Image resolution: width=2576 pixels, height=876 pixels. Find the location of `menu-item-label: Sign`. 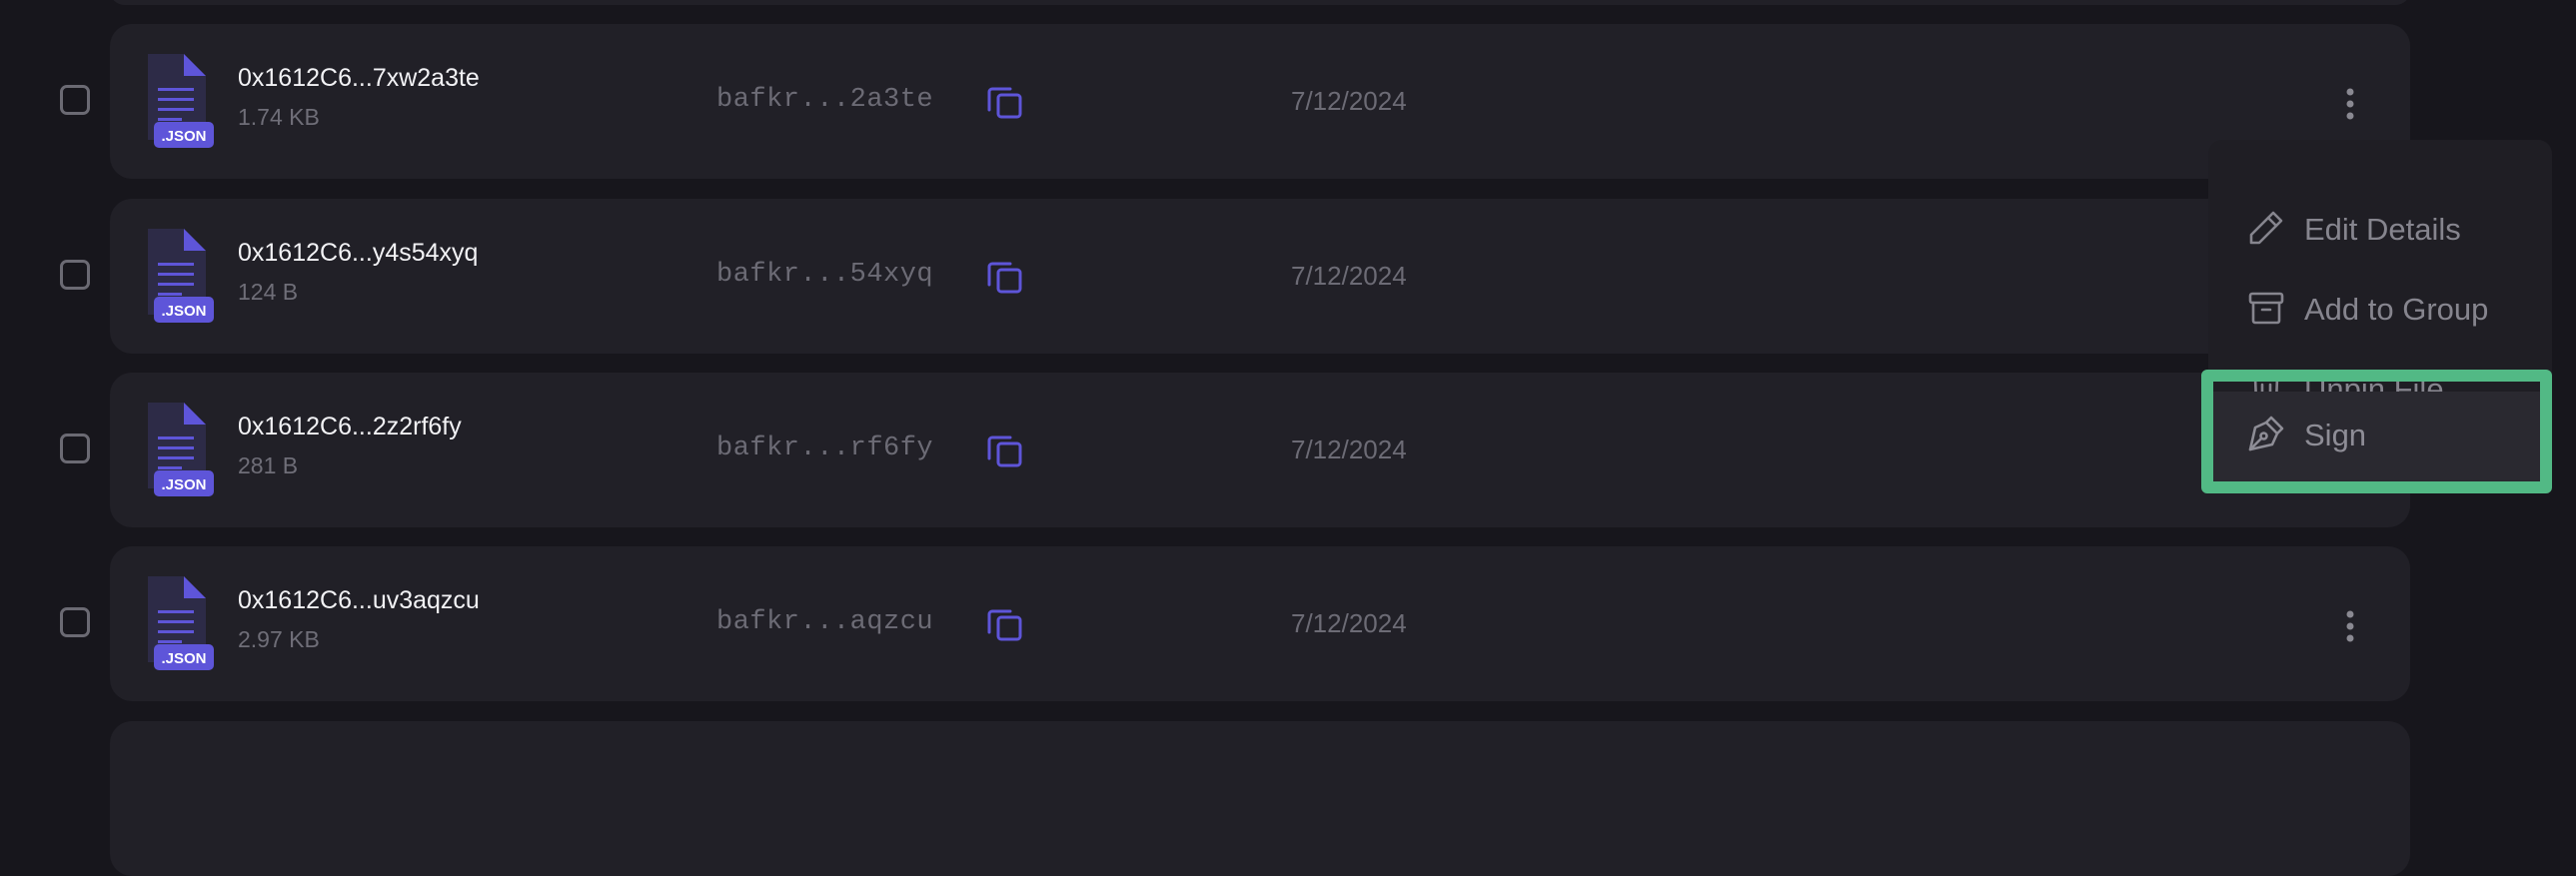

menu-item-label: Sign is located at coordinates (2335, 435).